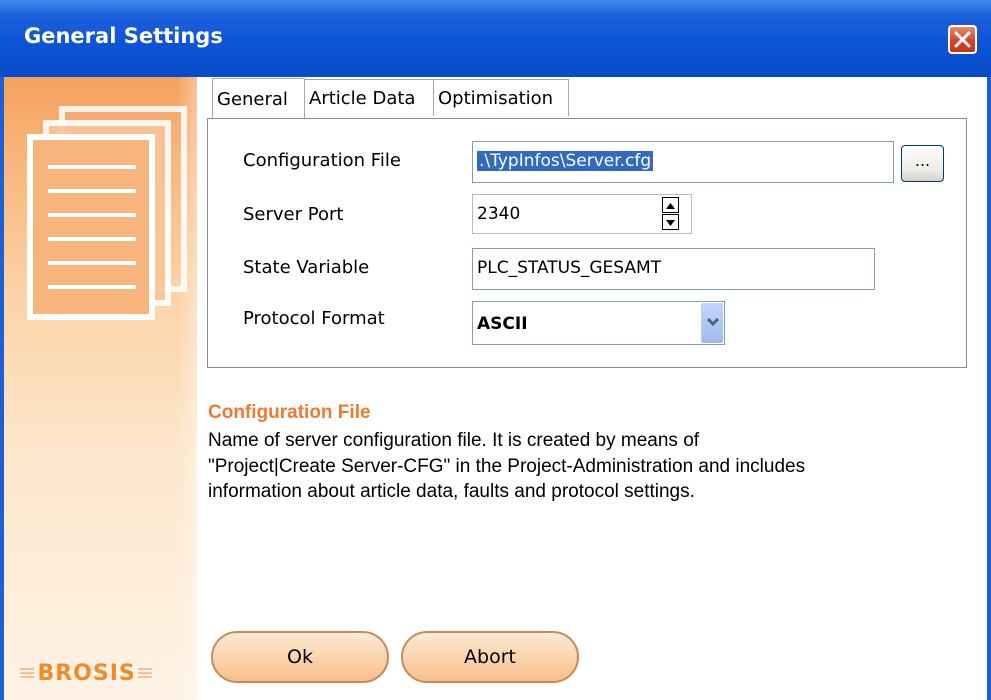 Image resolution: width=991 pixels, height=700 pixels. I want to click on dropdown-button, so click(712, 323).